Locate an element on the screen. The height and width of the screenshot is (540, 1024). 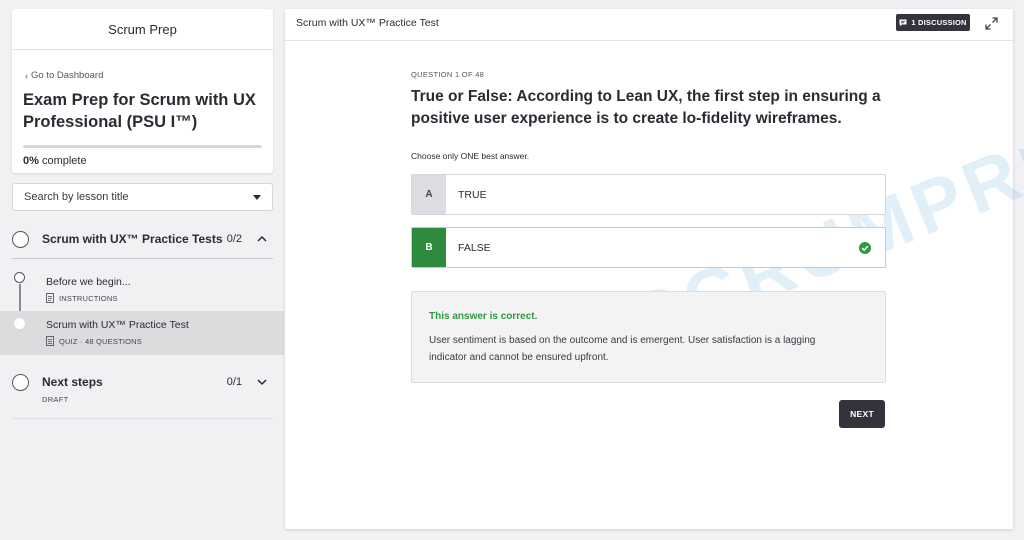
progress-percent: 0% is located at coordinates (31, 161).